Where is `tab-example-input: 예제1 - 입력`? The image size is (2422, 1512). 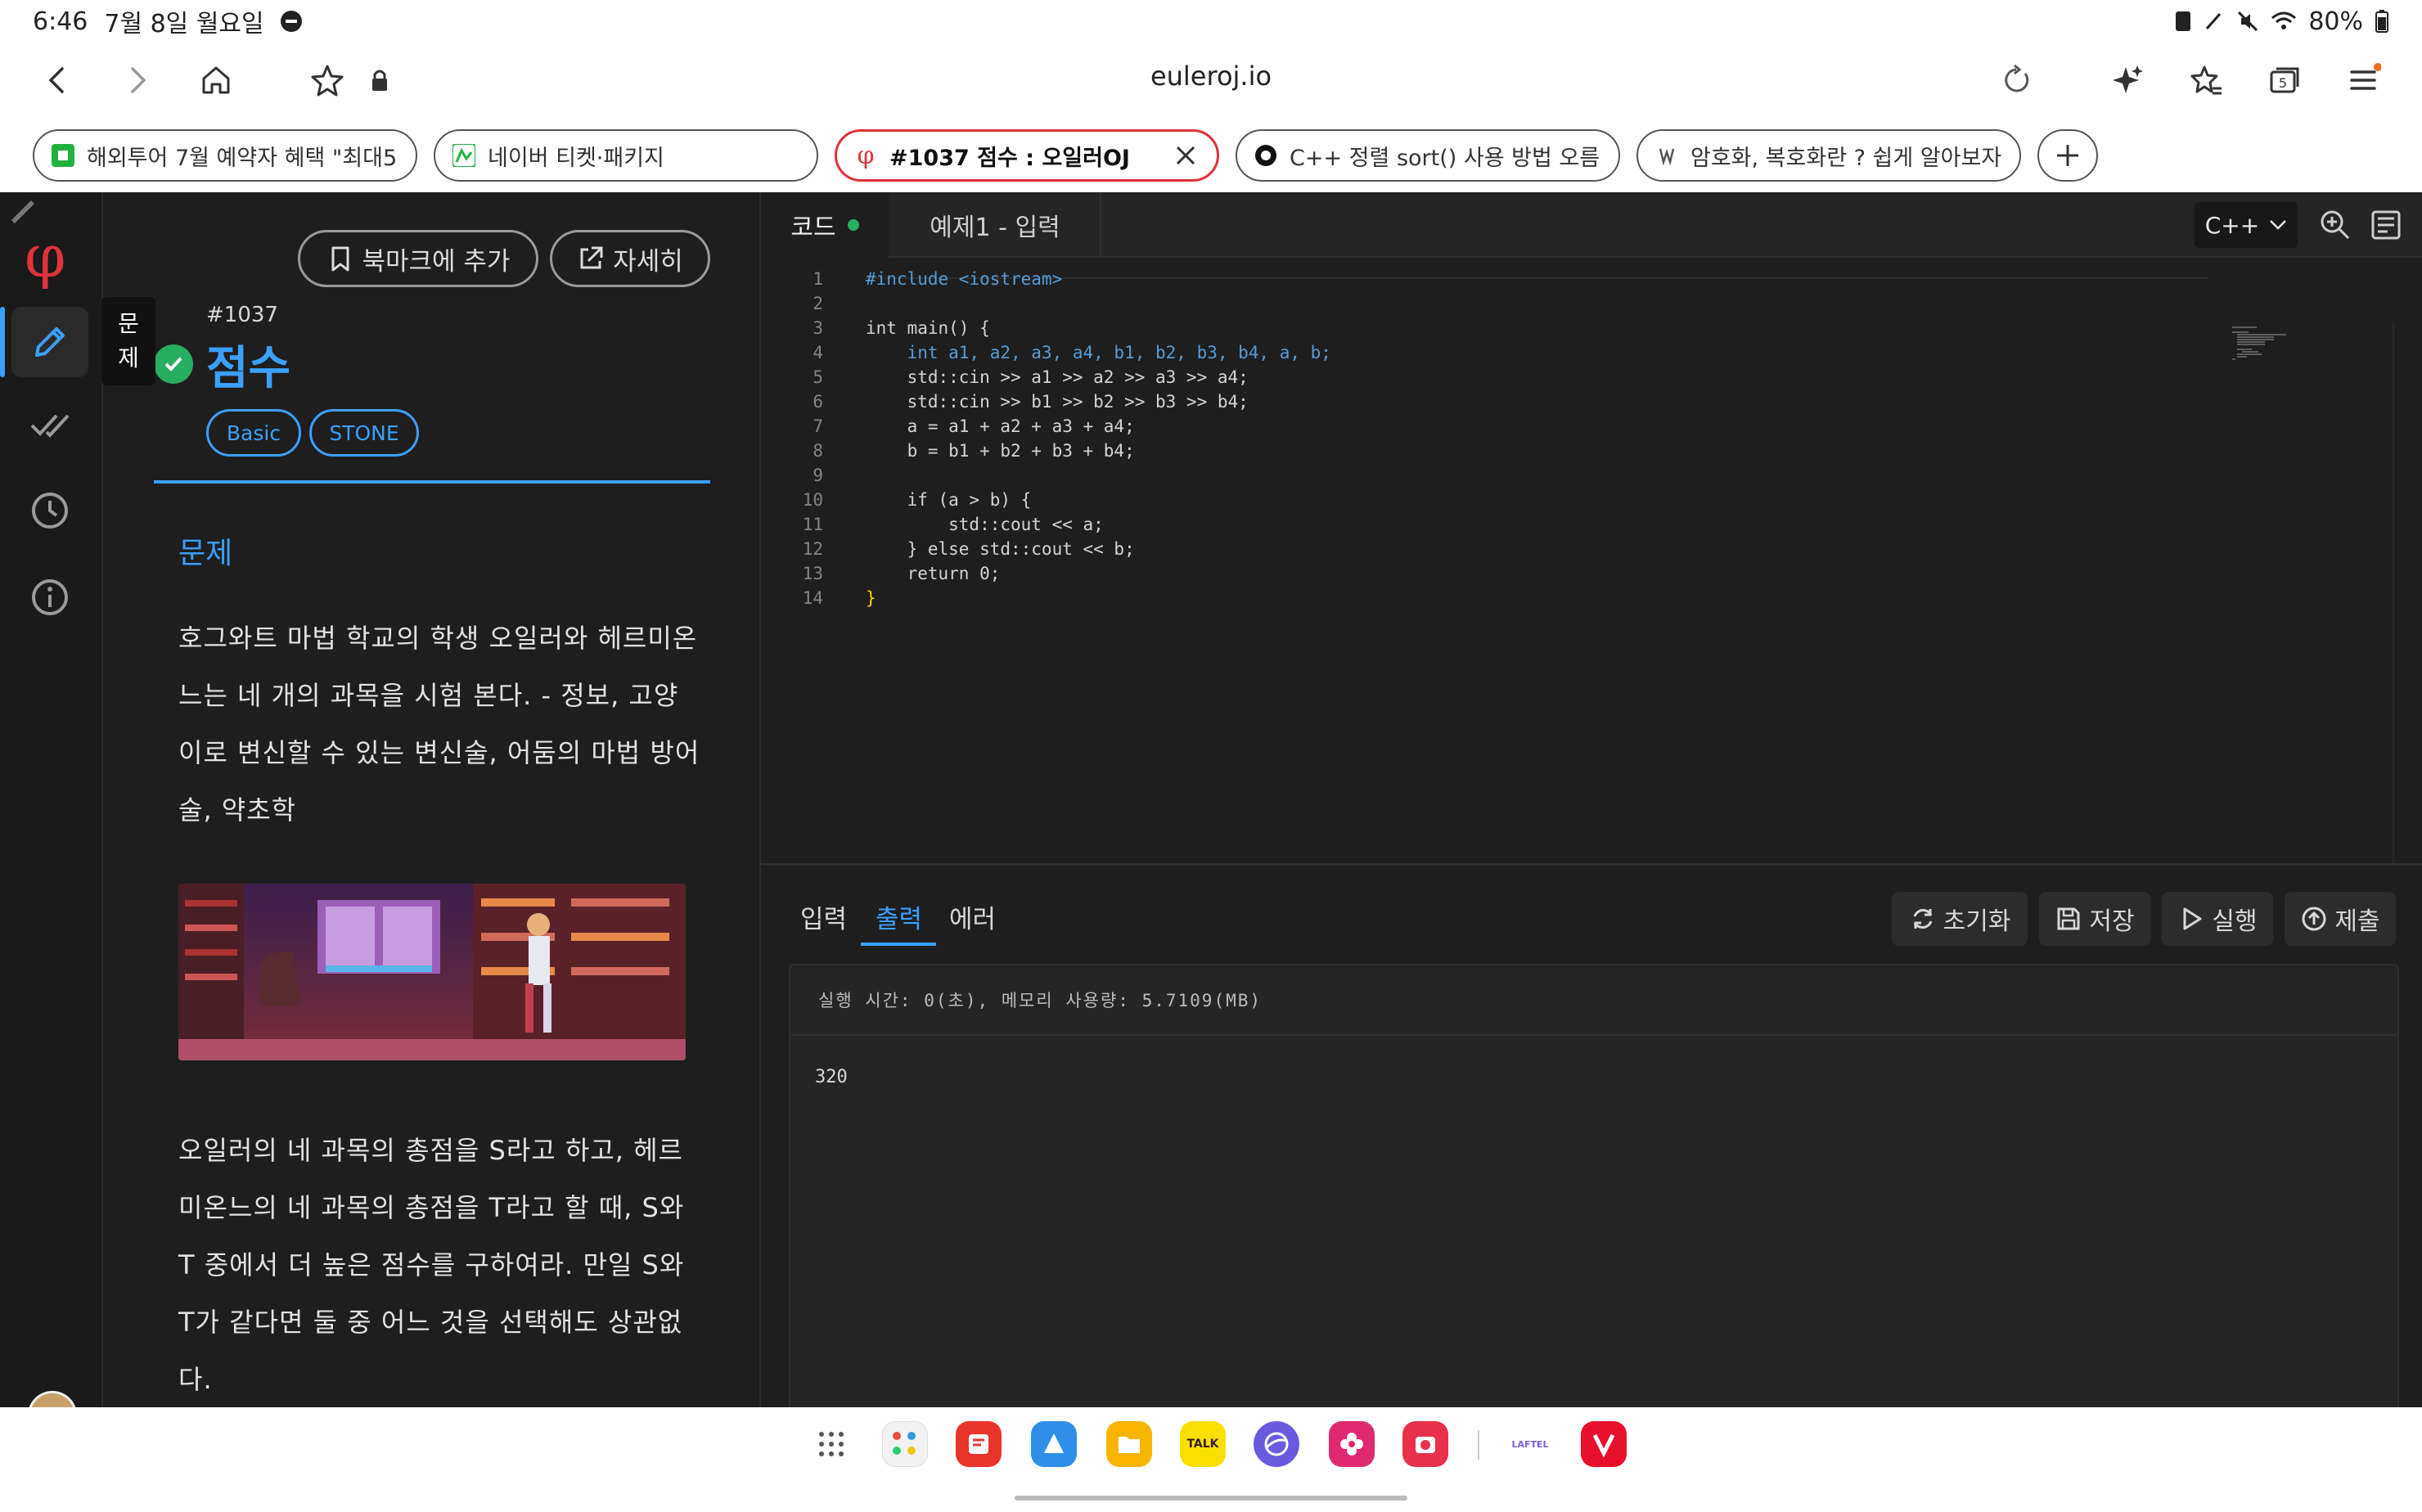 tab-example-input: 예제1 - 입력 is located at coordinates (995, 225).